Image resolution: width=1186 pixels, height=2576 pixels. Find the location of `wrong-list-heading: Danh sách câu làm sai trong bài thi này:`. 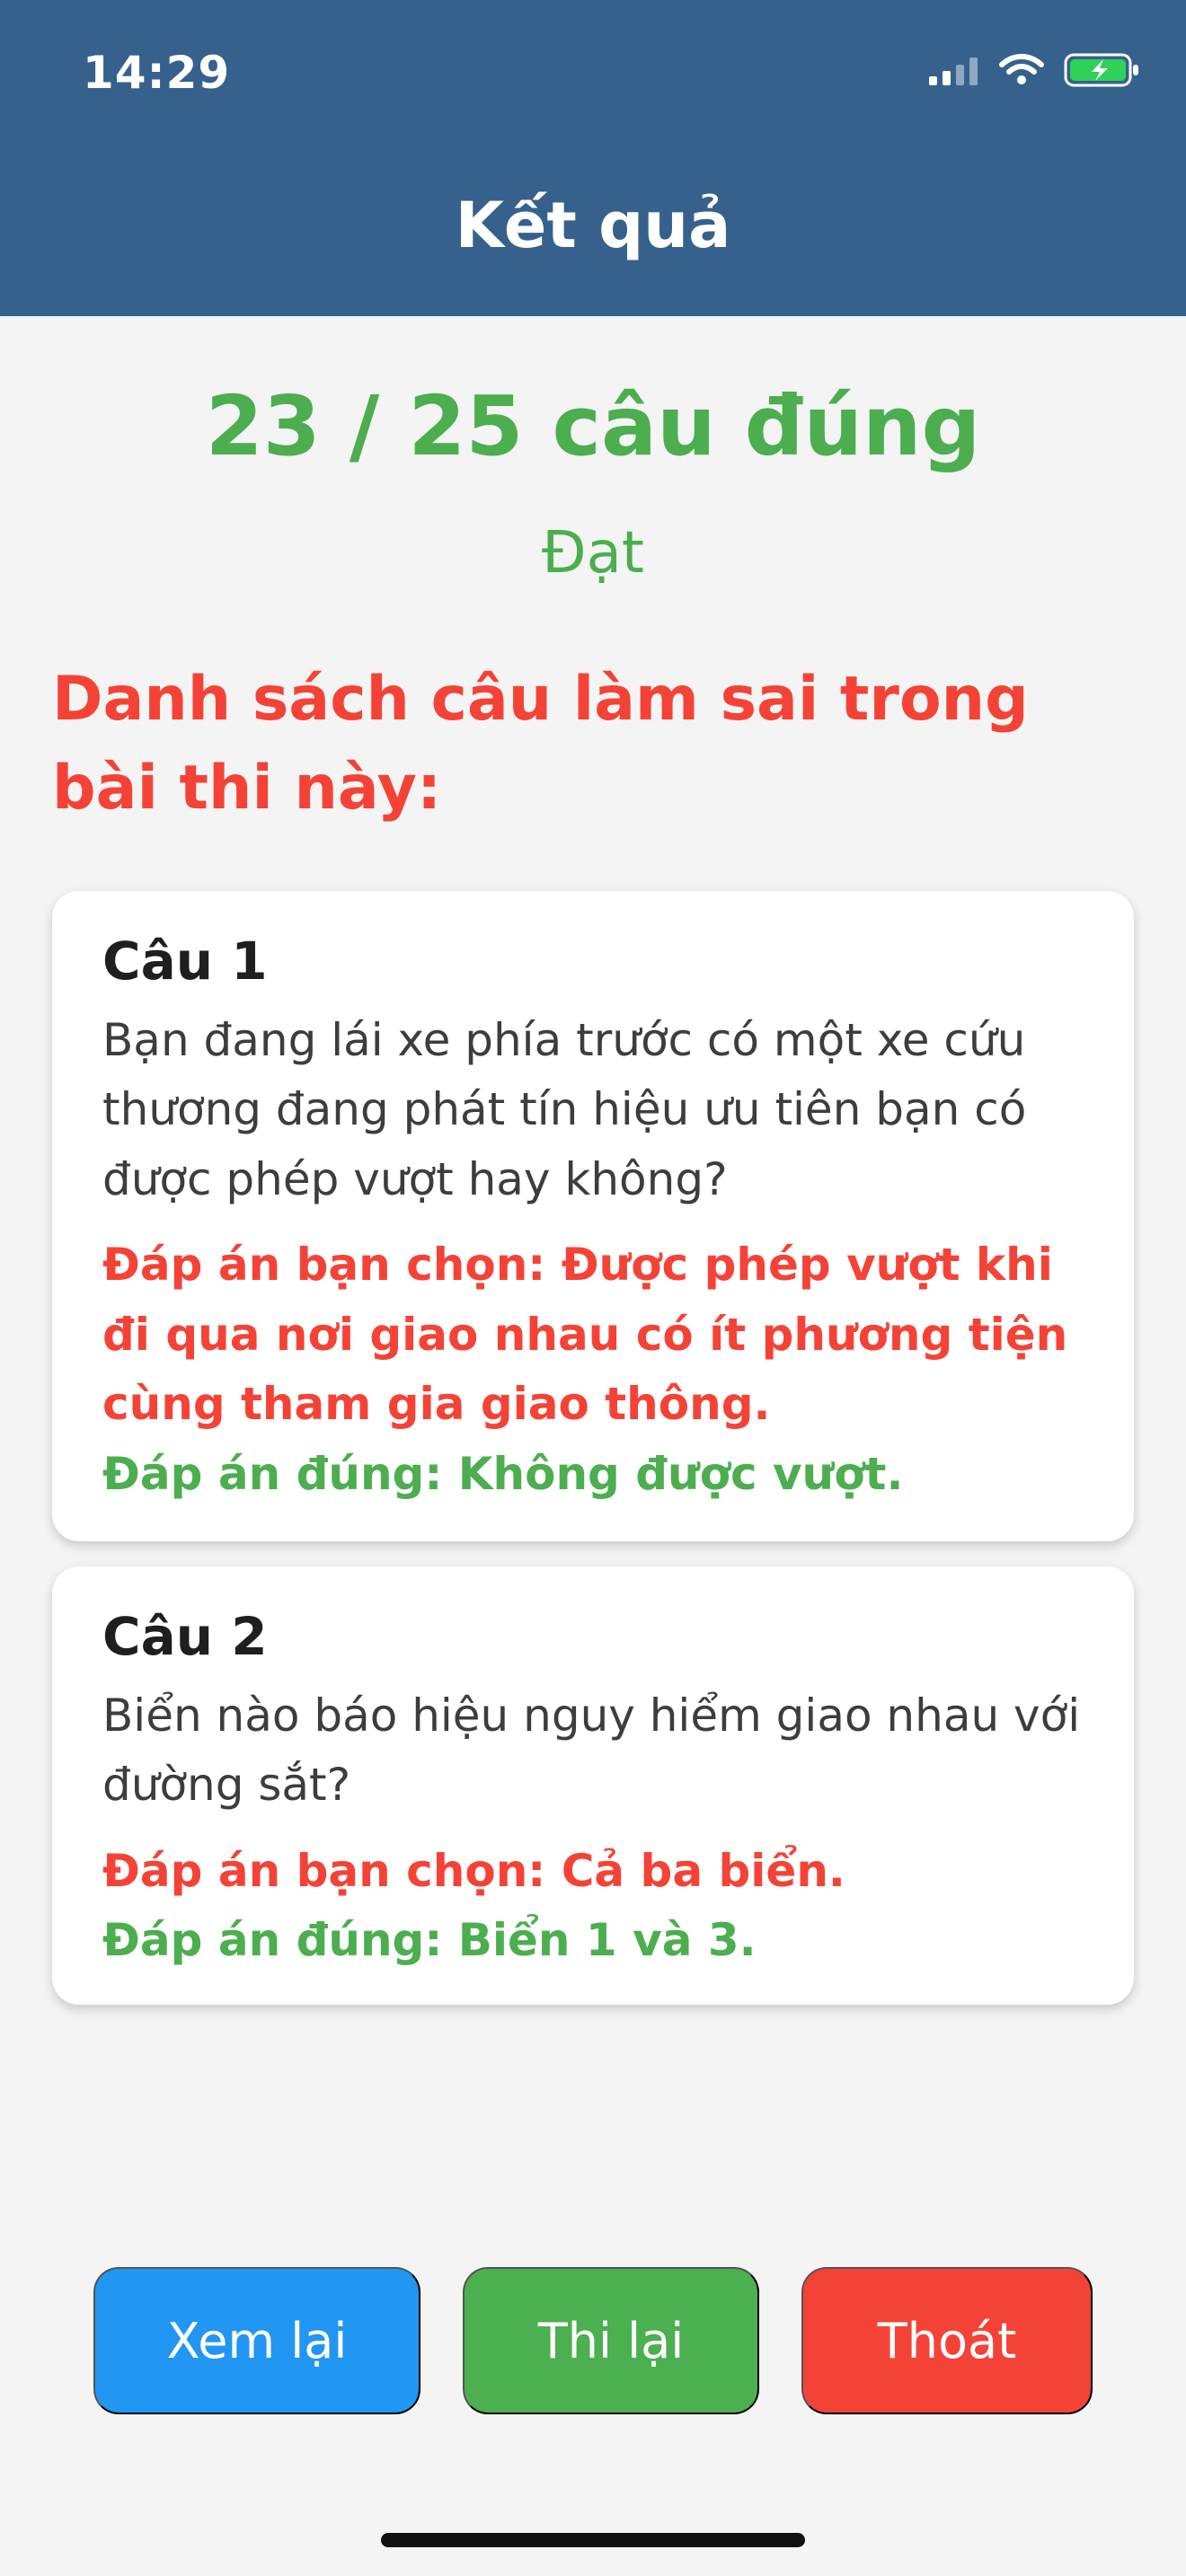

wrong-list-heading: Danh sách câu làm sai trong bài thi này: is located at coordinates (540, 744).